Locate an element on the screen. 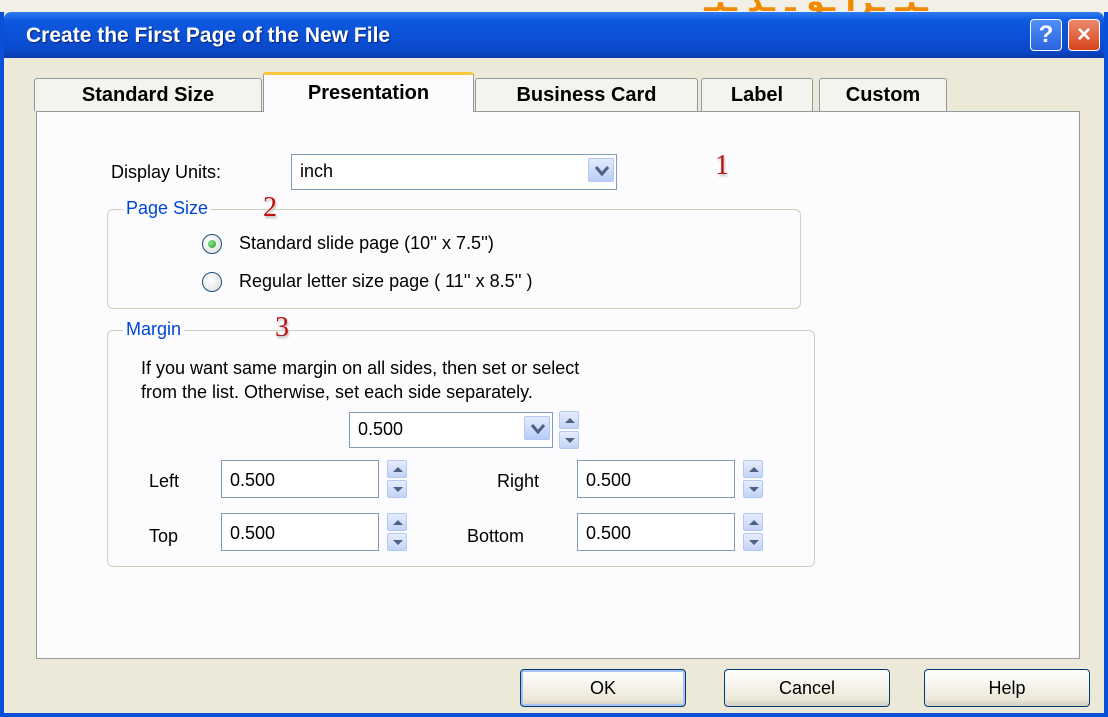 This screenshot has width=1108, height=717. standard-slide-radio is located at coordinates (212, 244).